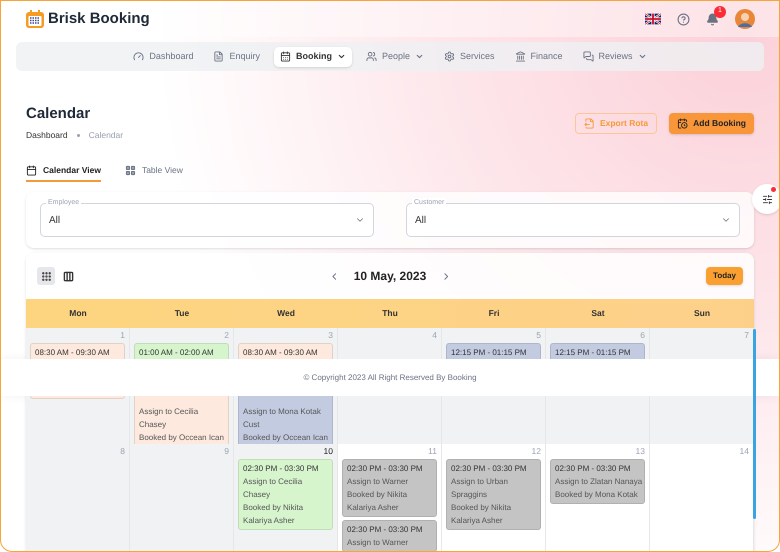 The width and height of the screenshot is (780, 552). What do you see at coordinates (177, 353) in the screenshot?
I see `event-time: 01:00 AM - 02:00 AM` at bounding box center [177, 353].